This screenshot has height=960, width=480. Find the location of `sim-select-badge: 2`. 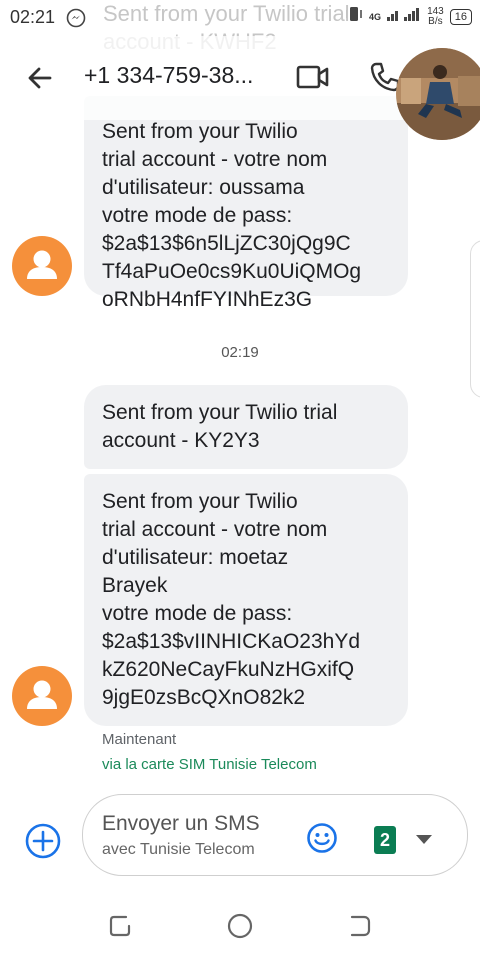

sim-select-badge: 2 is located at coordinates (385, 840).